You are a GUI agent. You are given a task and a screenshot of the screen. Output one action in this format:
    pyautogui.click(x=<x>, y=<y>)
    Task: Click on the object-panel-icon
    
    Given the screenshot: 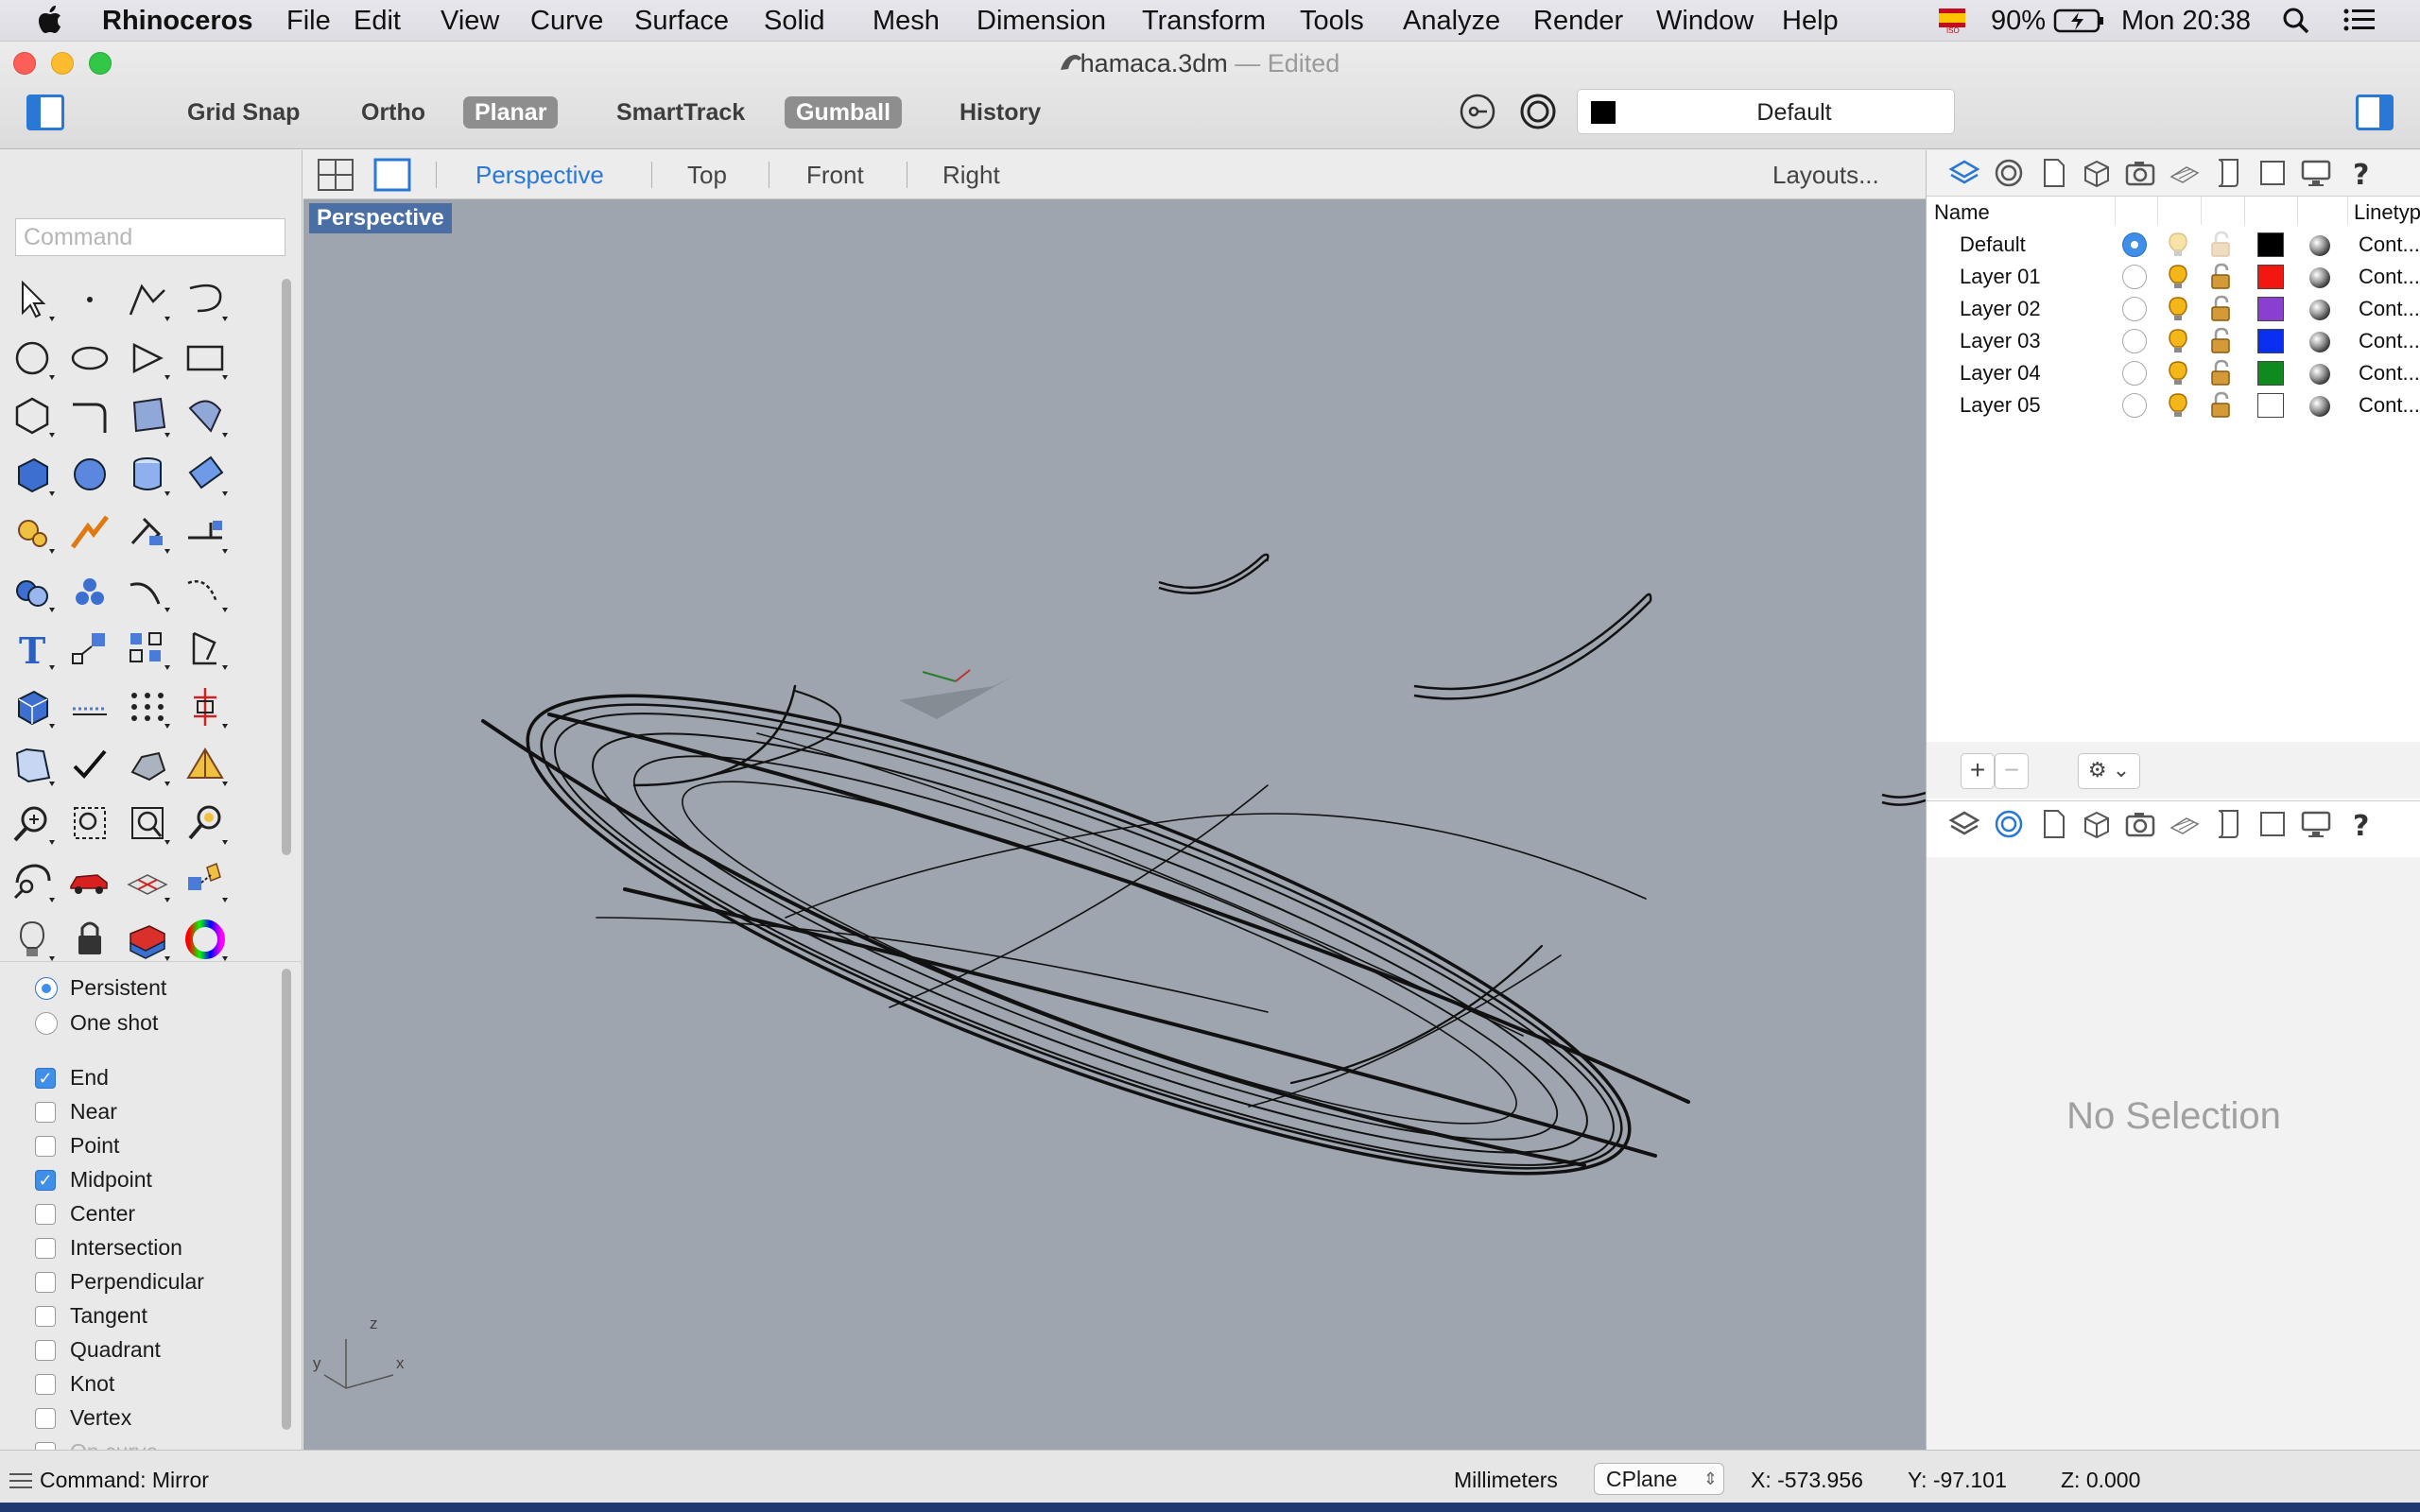 What is the action you would take?
    pyautogui.click(x=2097, y=173)
    